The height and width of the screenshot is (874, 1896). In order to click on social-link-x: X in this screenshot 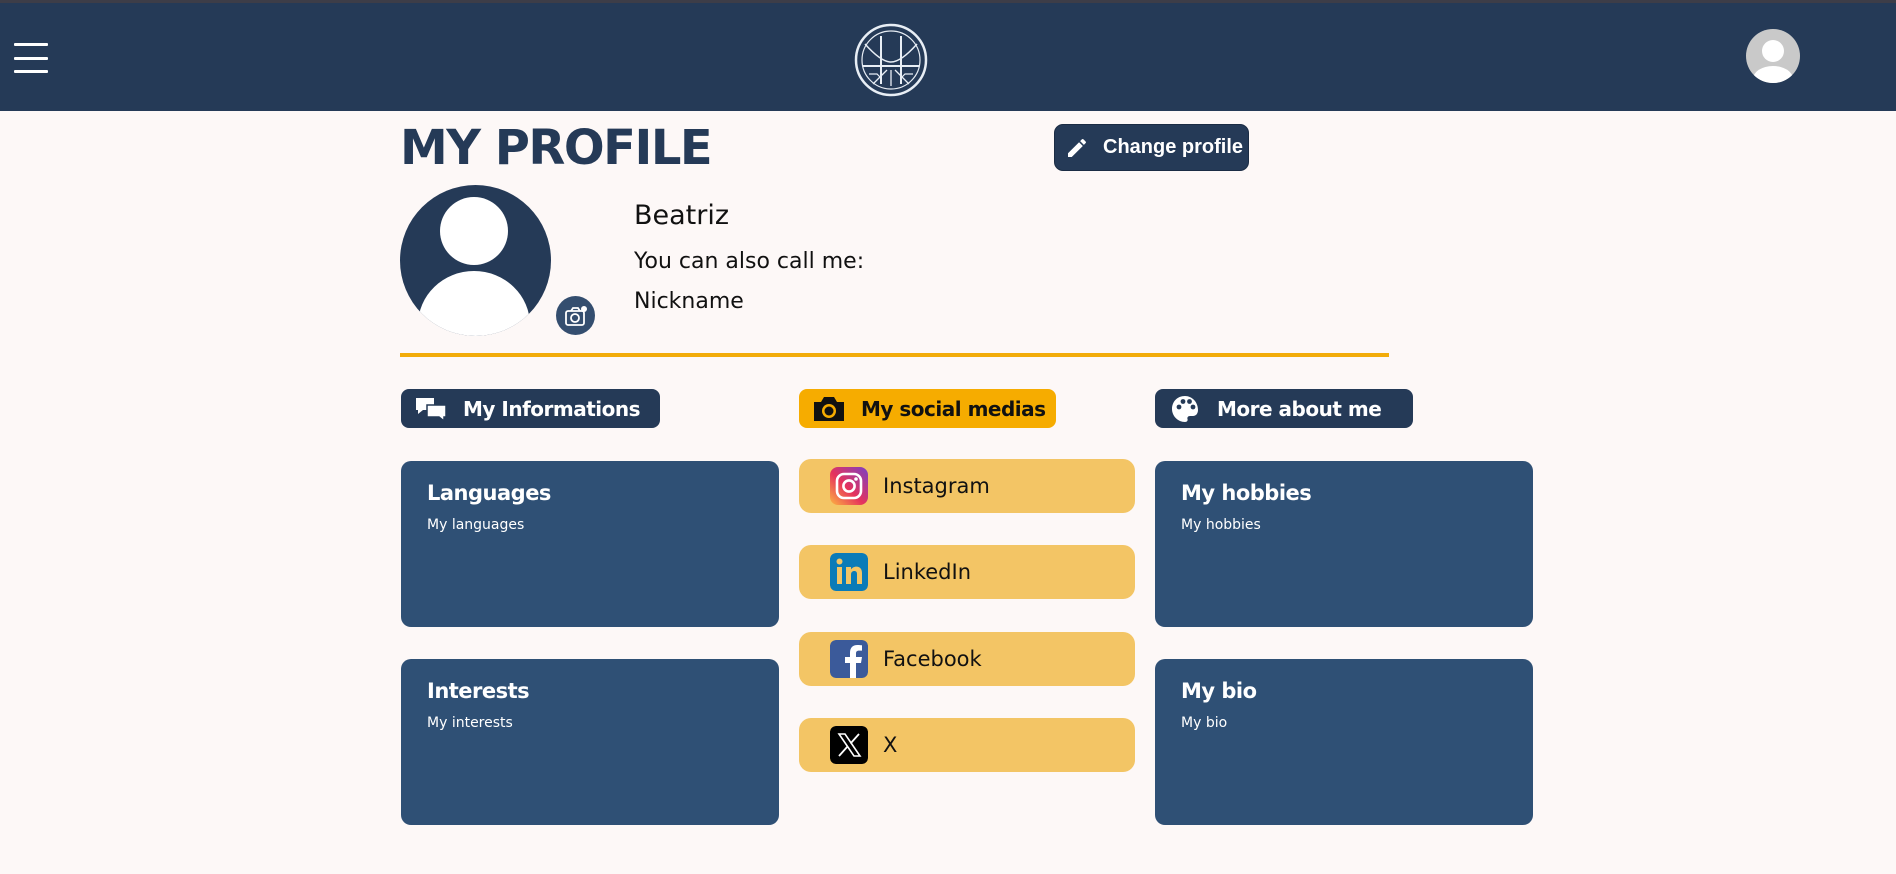, I will do `click(967, 745)`.